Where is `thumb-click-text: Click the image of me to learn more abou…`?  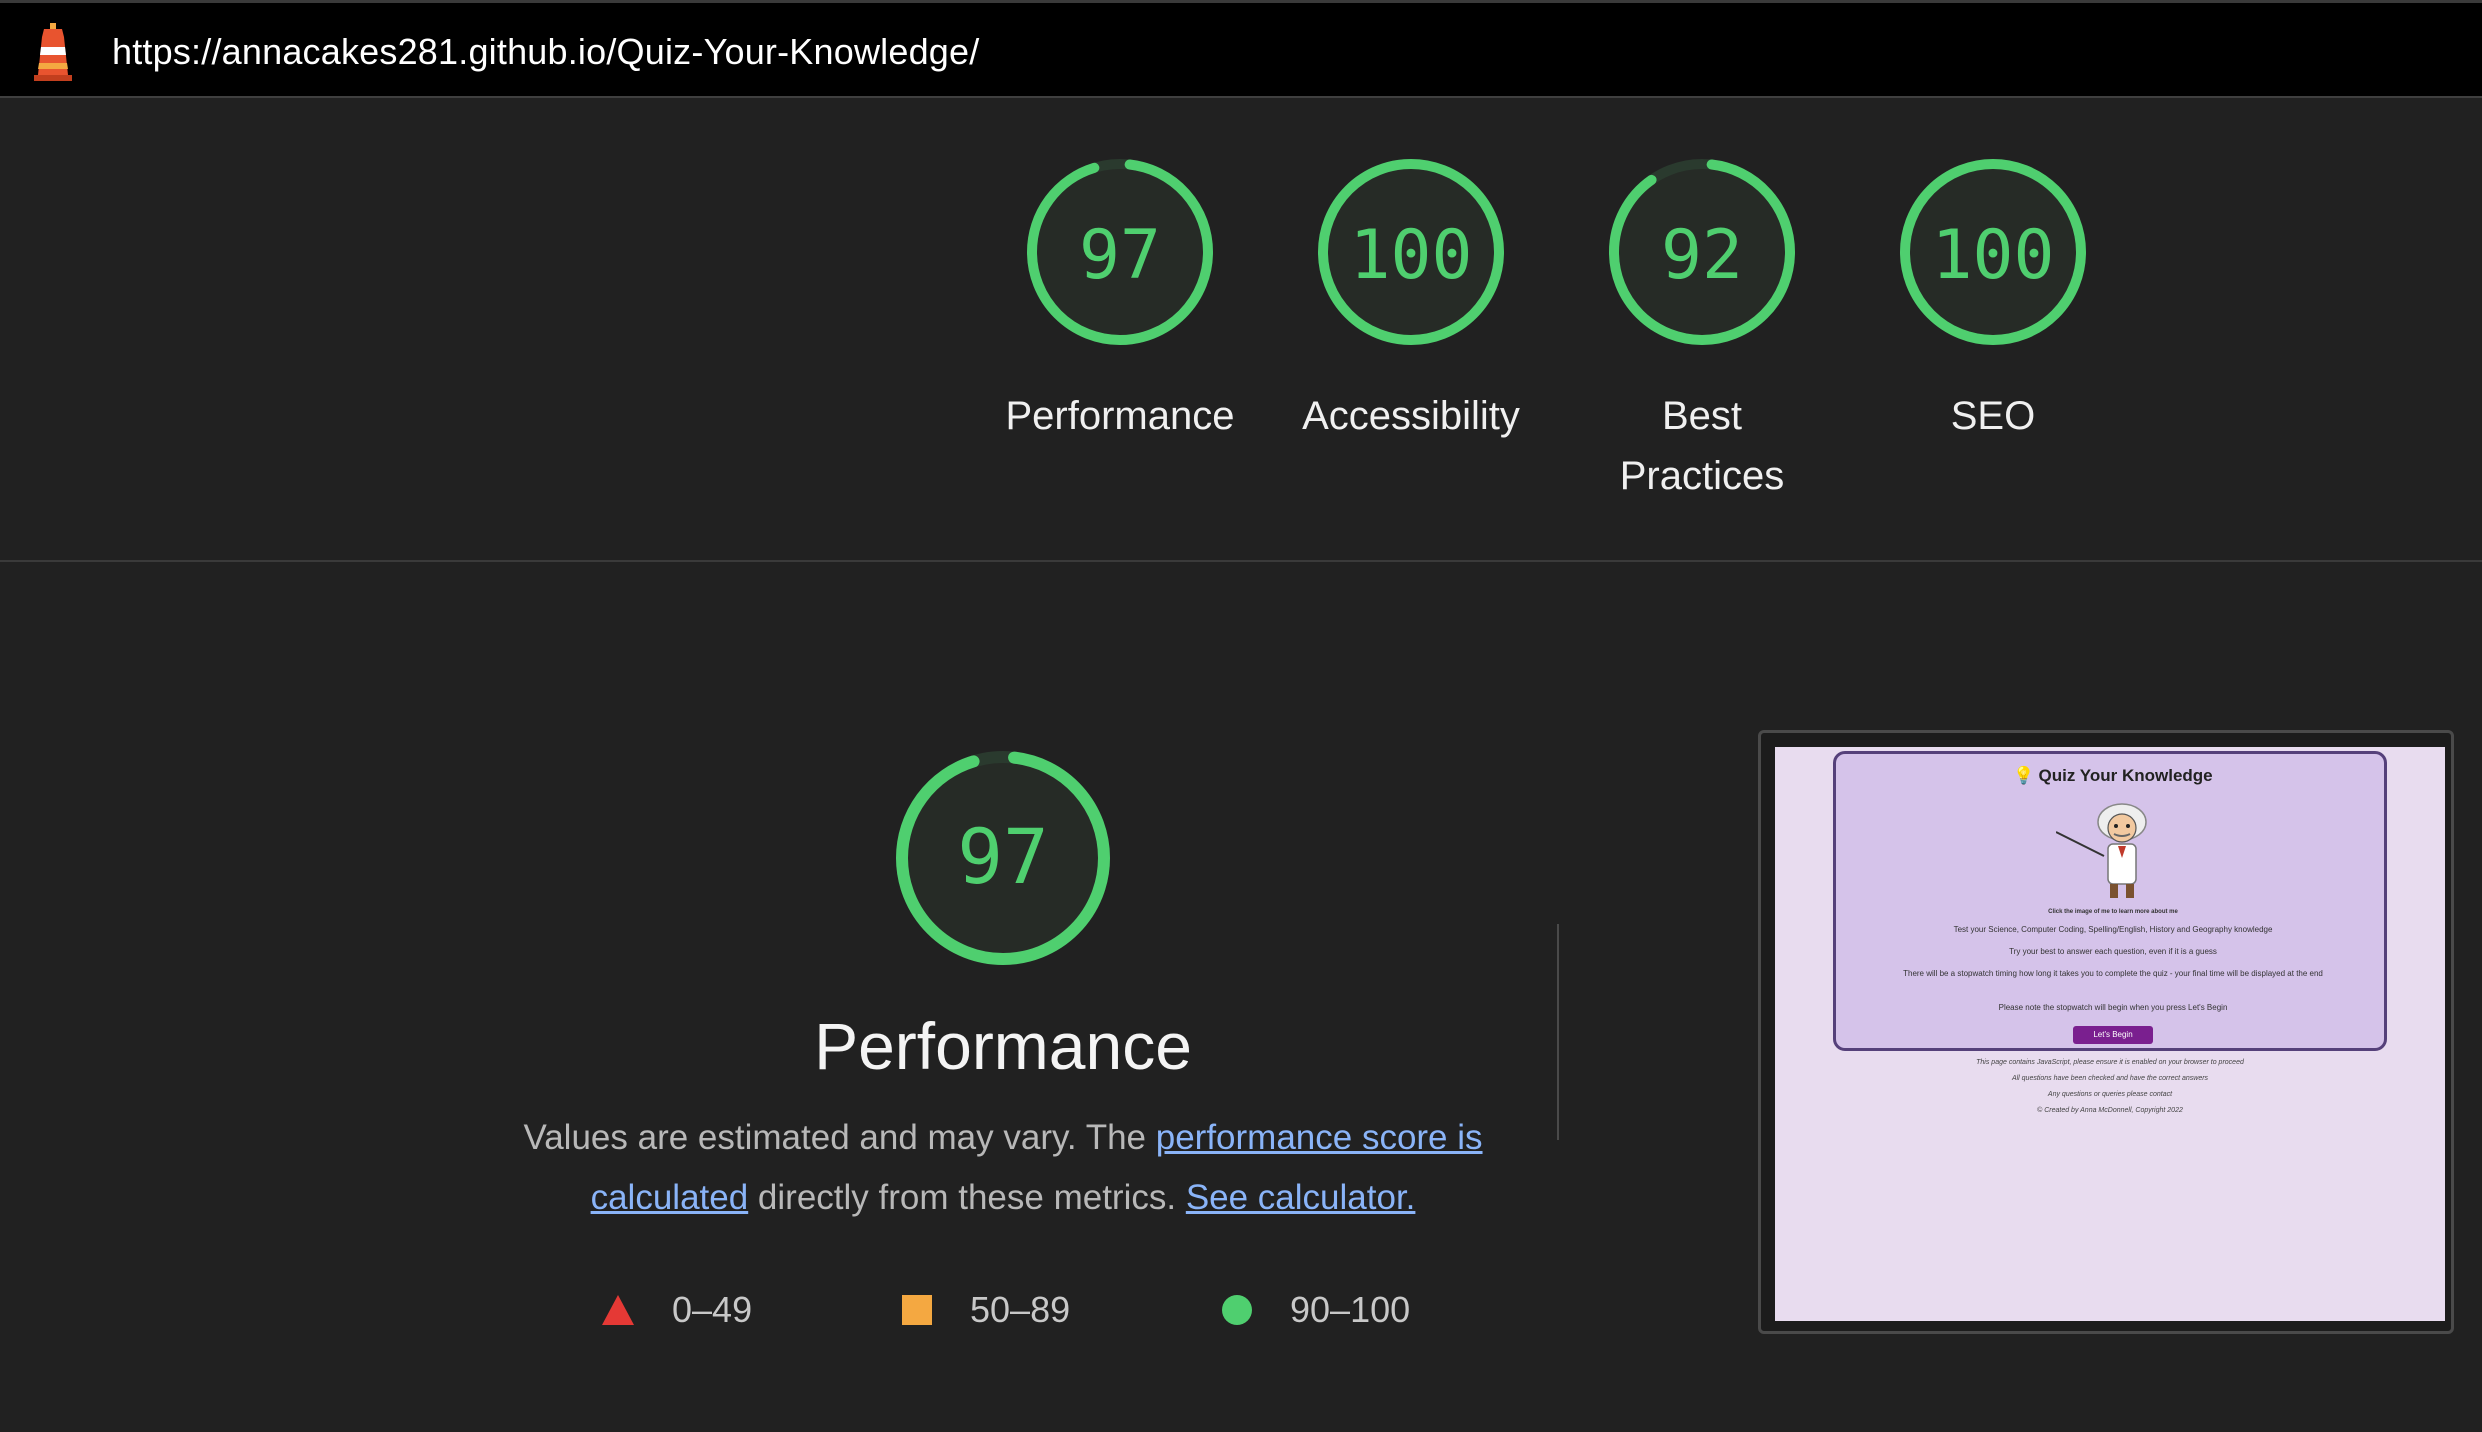
thumb-click-text: Click the image of me to learn more abou… is located at coordinates (2113, 912).